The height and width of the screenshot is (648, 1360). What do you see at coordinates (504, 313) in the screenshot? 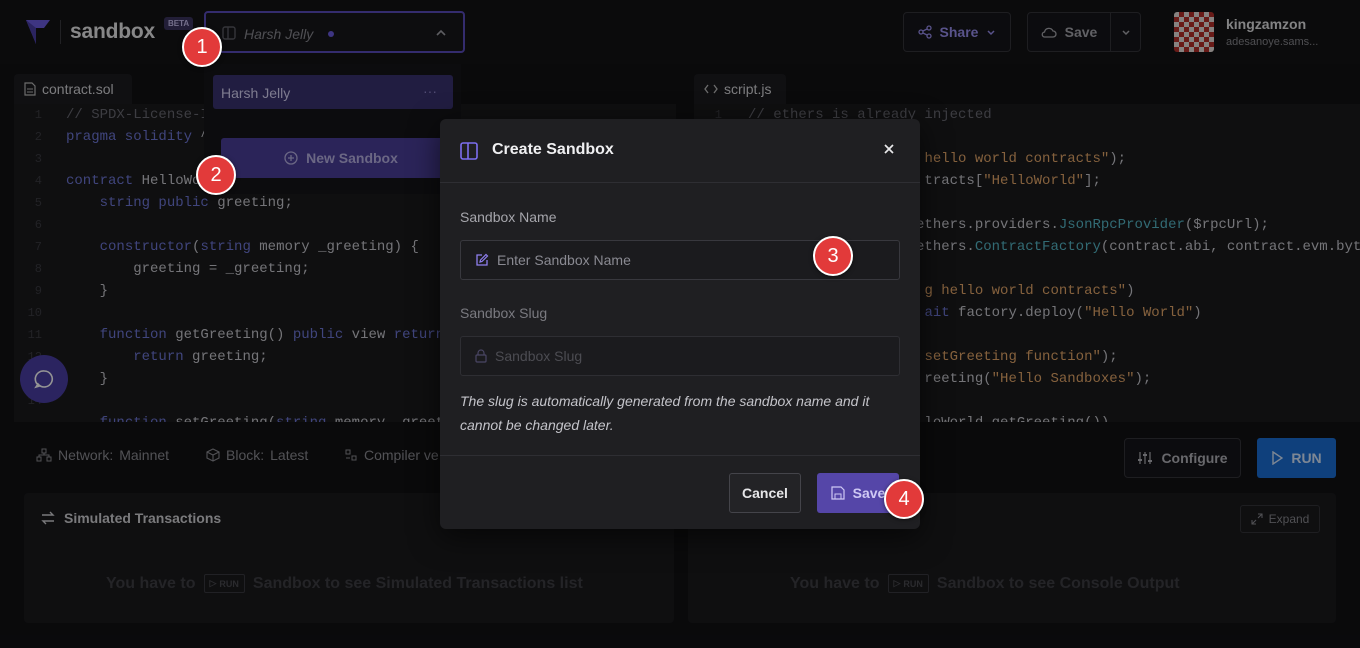
I see `sandbox-slug-label: Sandbox Slug` at bounding box center [504, 313].